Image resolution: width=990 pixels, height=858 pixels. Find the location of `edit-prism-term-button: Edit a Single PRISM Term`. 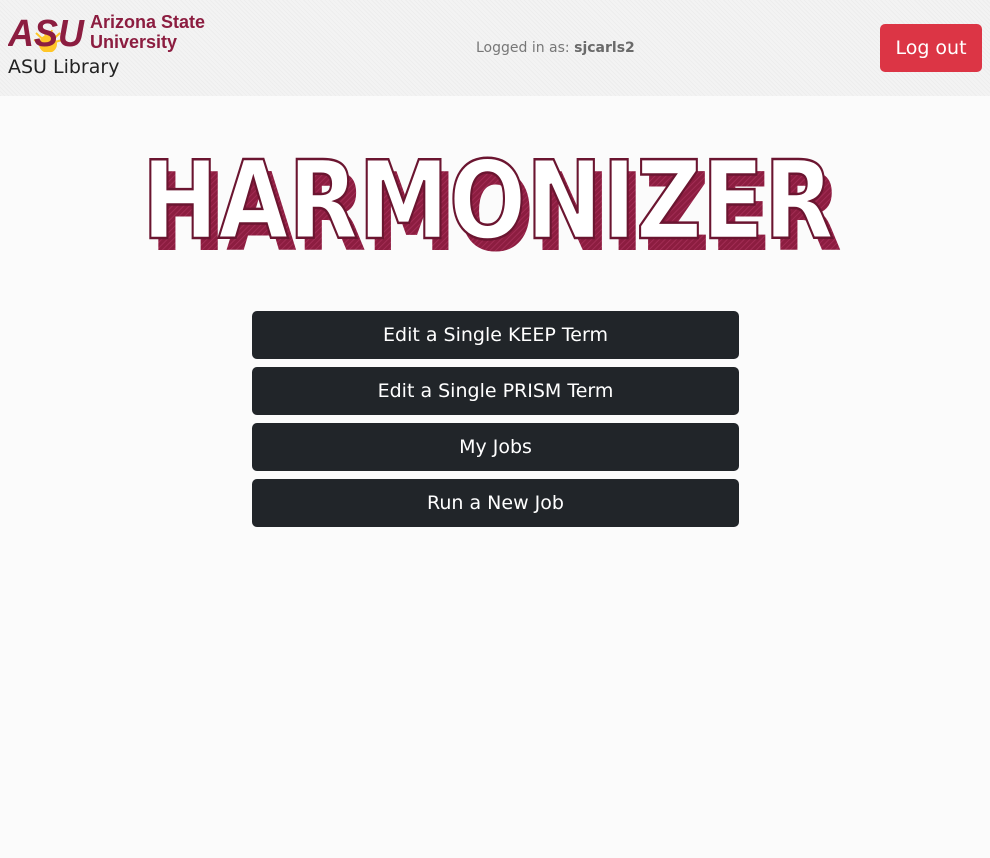

edit-prism-term-button: Edit a Single PRISM Term is located at coordinates (495, 391).